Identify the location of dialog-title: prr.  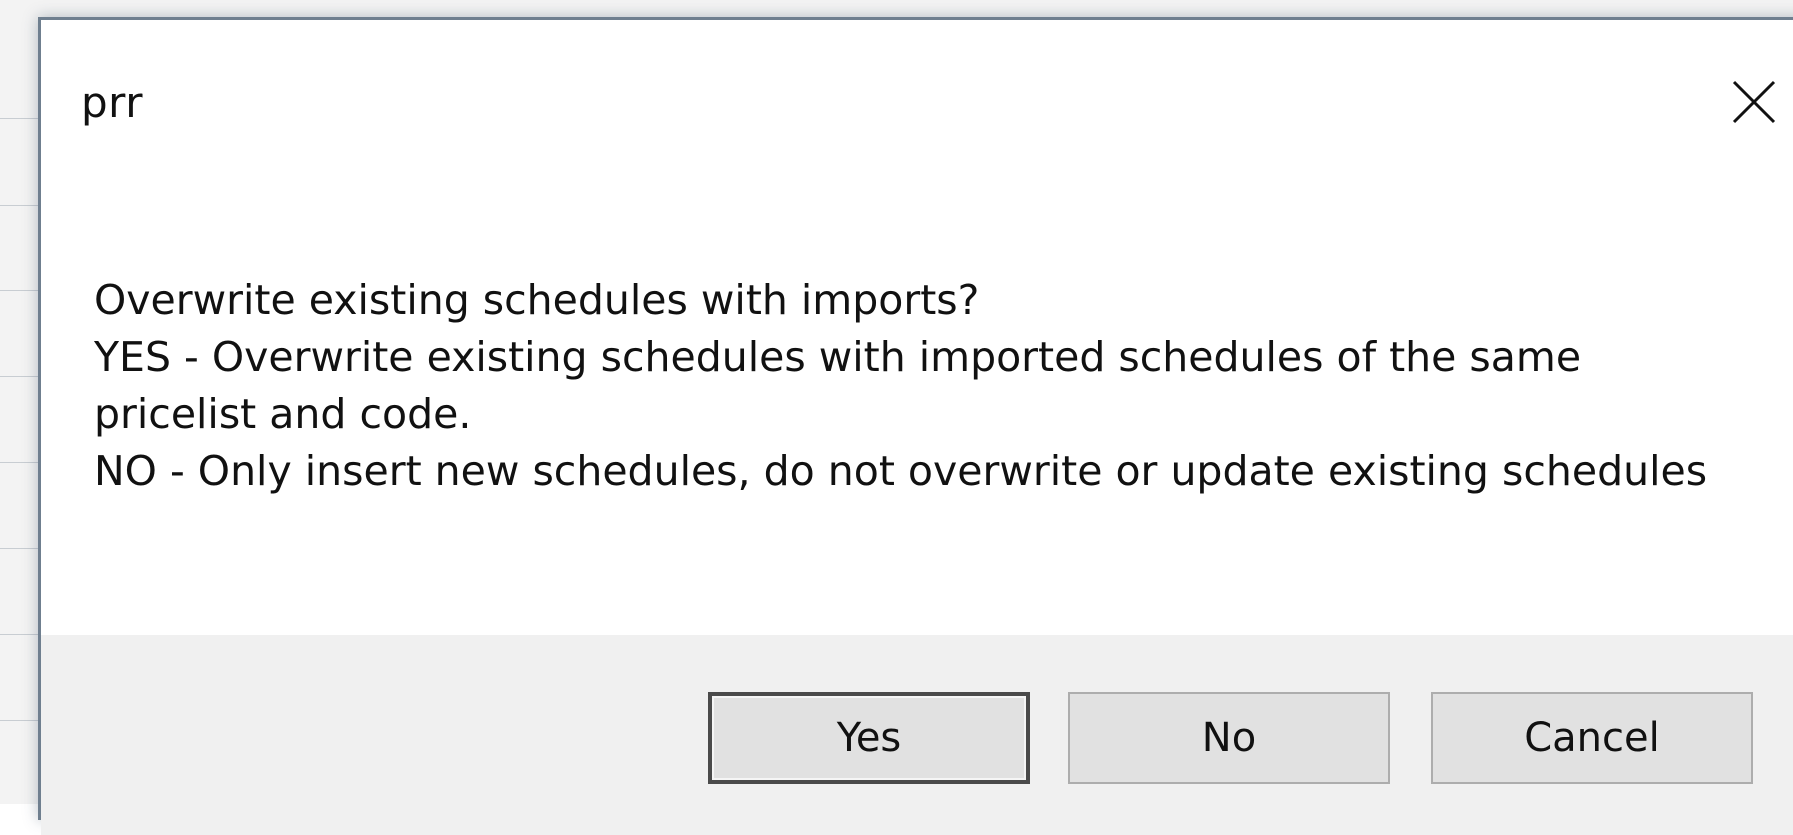
(112, 102).